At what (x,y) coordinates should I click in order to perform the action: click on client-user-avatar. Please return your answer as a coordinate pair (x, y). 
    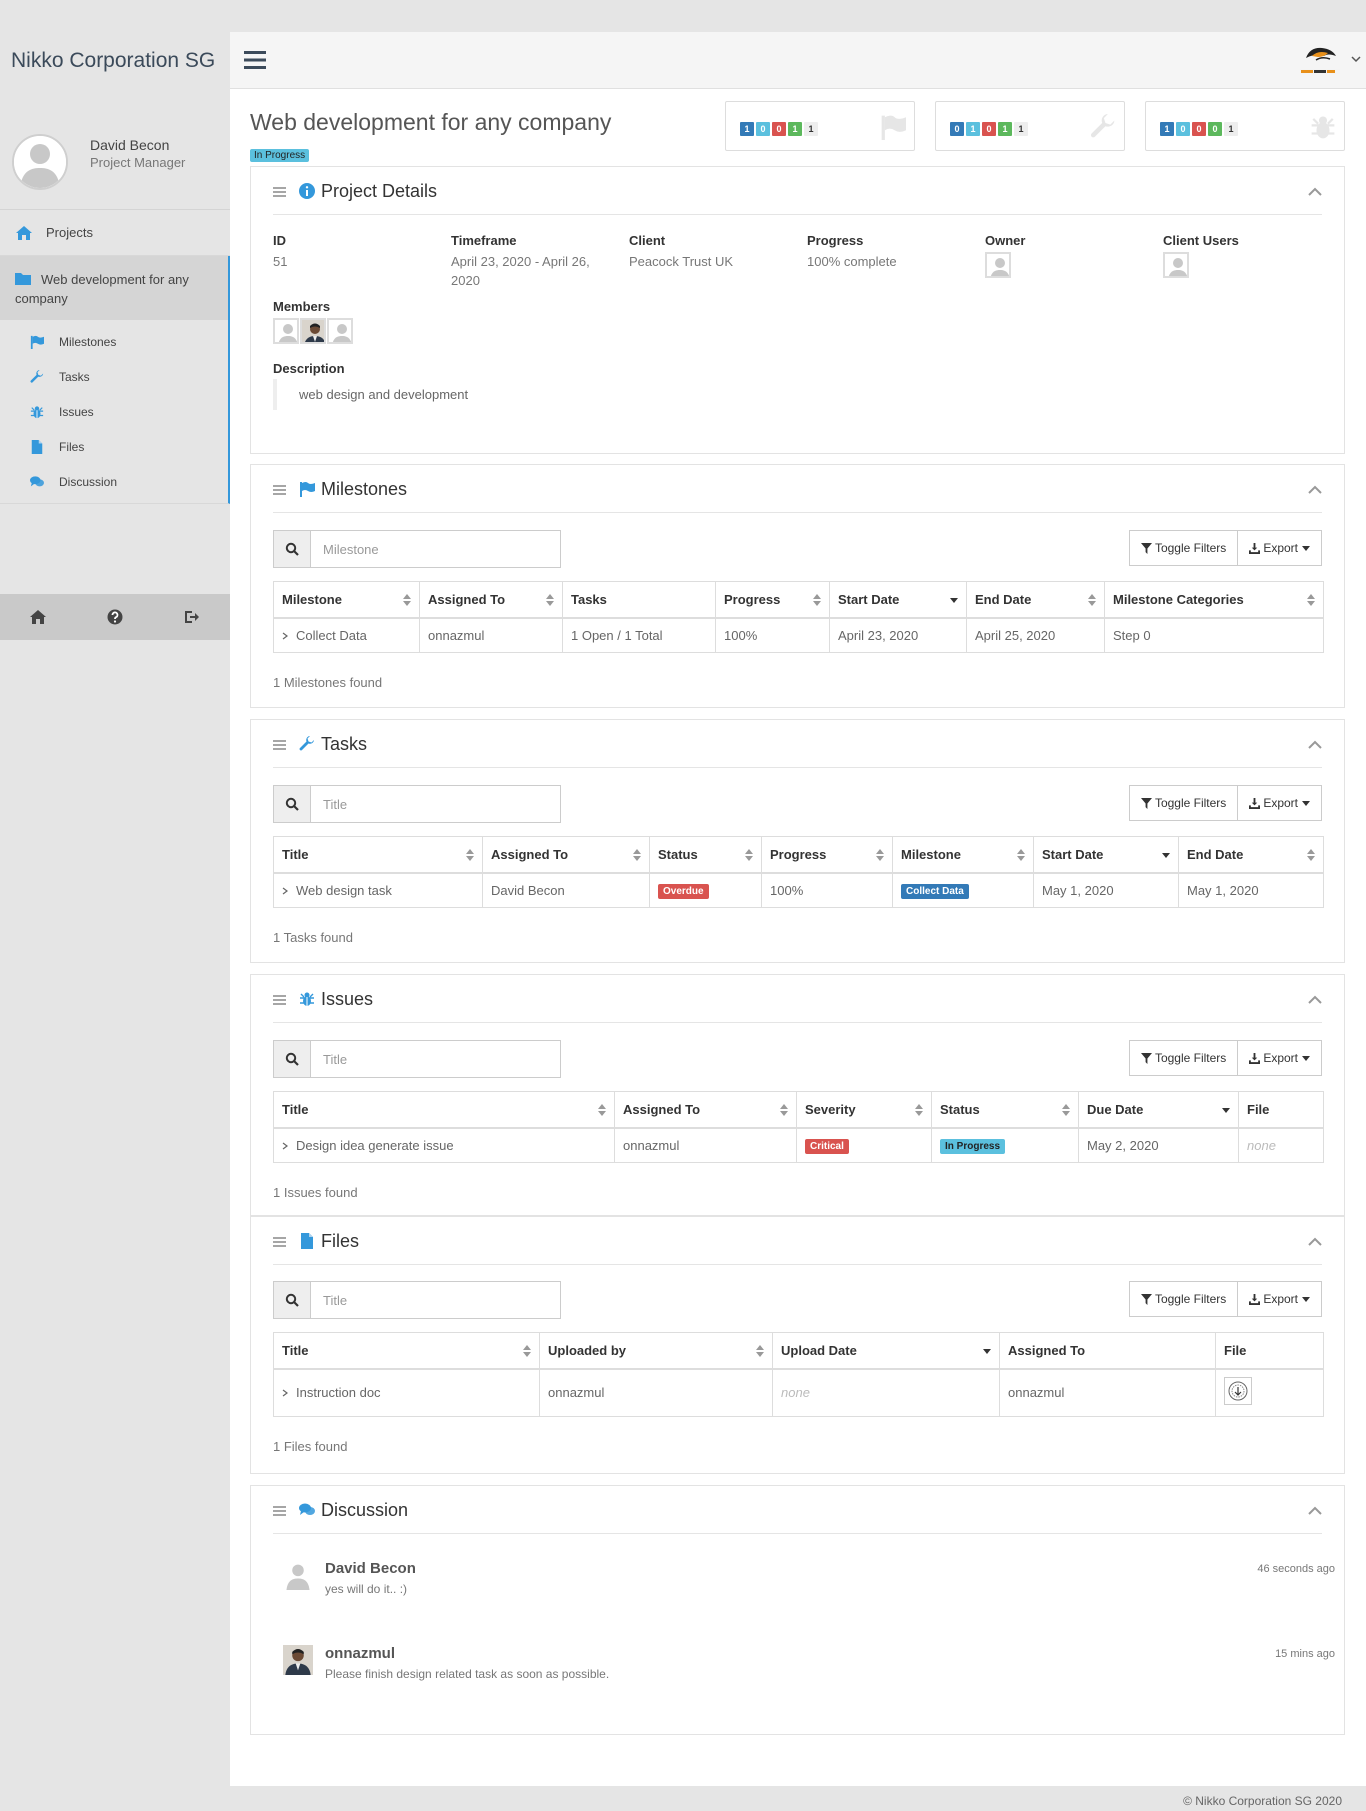
    Looking at the image, I should click on (1176, 265).